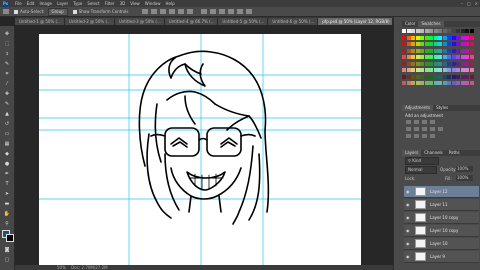  Describe the element at coordinates (464, 169) in the screenshot. I see `opacity-input: 100%` at that location.